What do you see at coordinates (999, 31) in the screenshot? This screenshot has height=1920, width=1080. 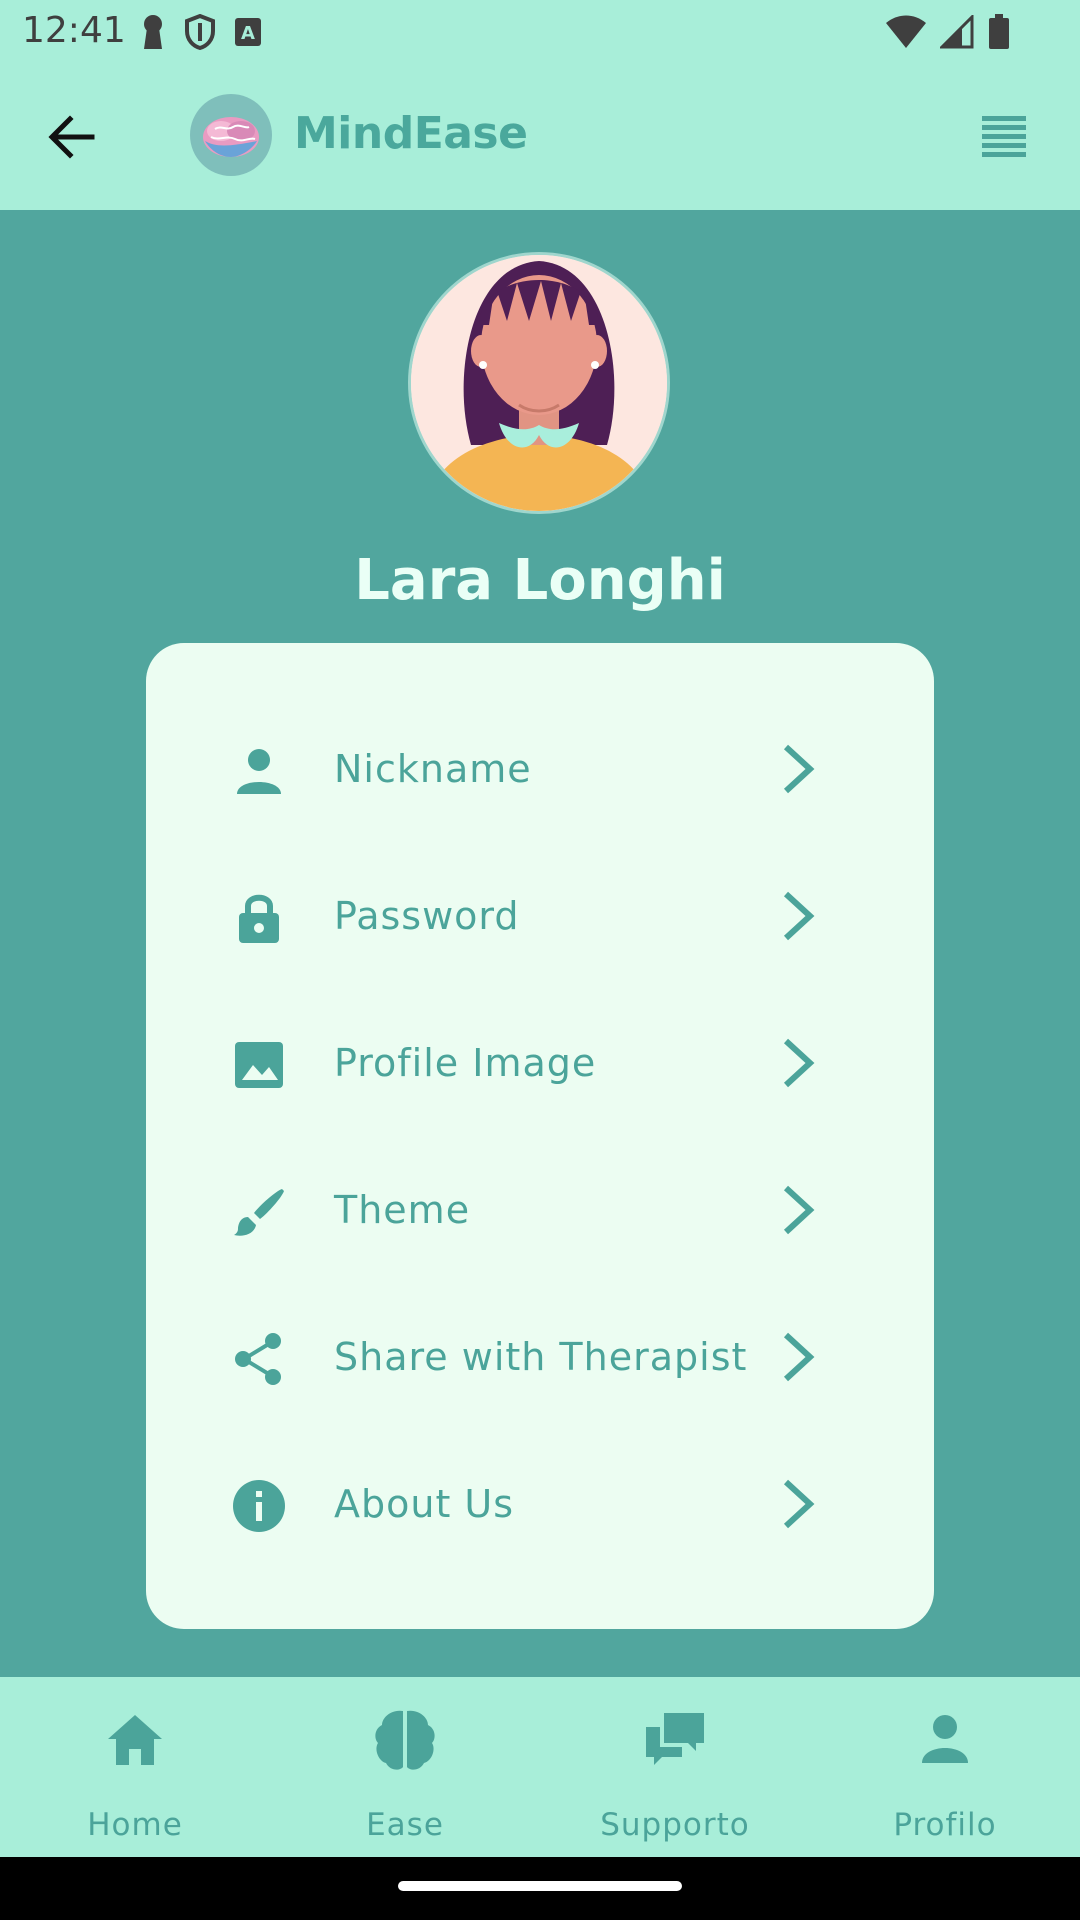 I see `battery-icon` at bounding box center [999, 31].